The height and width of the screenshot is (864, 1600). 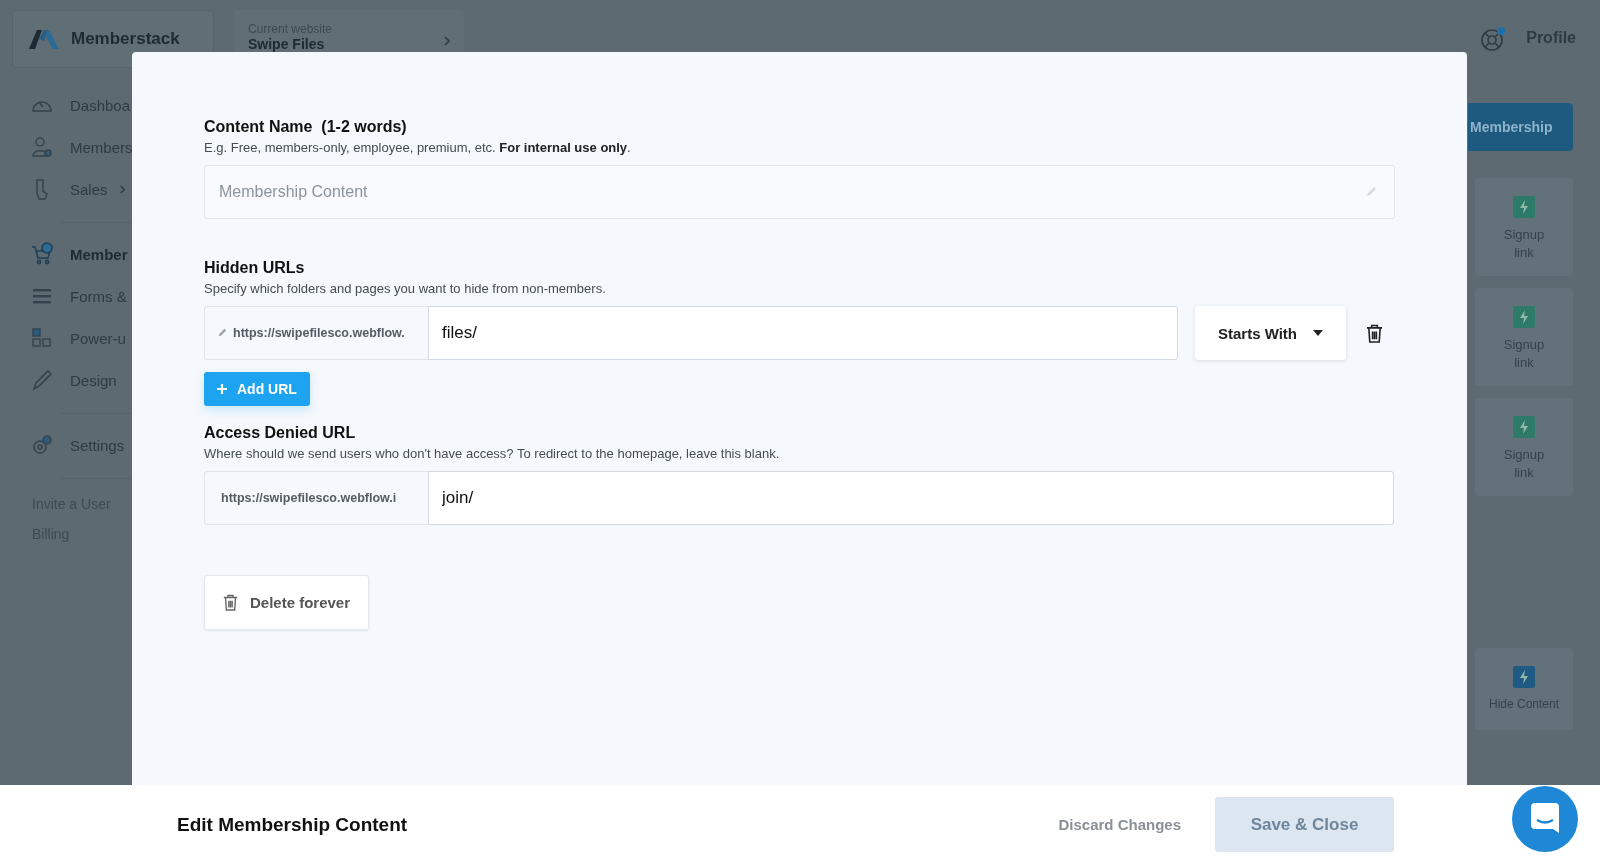 What do you see at coordinates (222, 389) in the screenshot?
I see `plus-icon` at bounding box center [222, 389].